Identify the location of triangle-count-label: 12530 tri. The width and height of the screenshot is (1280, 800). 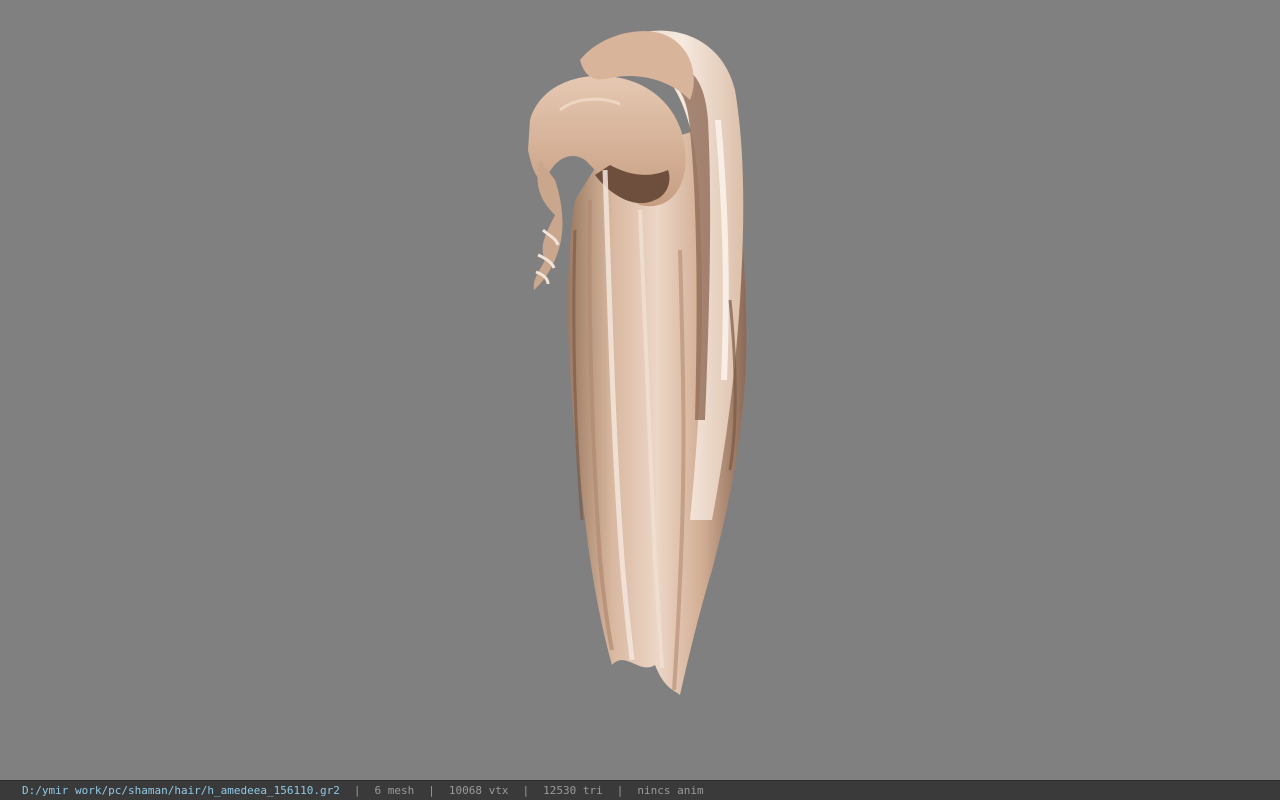
(573, 790).